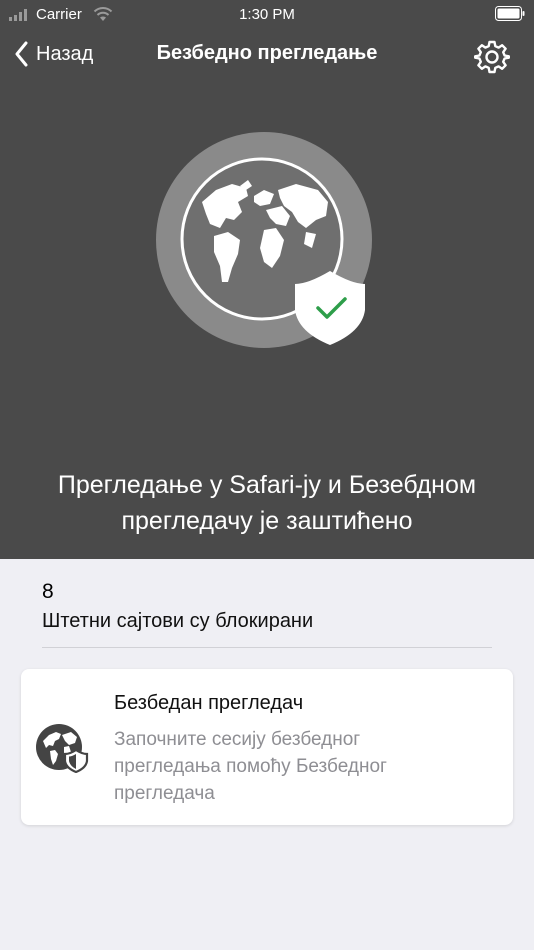  I want to click on blocked-label: Штетни сајтови су блокирани, so click(178, 621).